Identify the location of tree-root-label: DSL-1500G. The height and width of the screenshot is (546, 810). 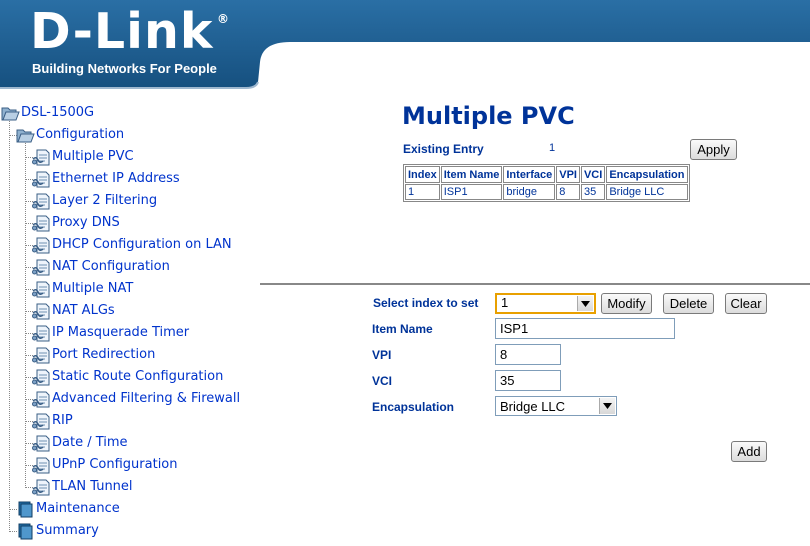
(58, 112).